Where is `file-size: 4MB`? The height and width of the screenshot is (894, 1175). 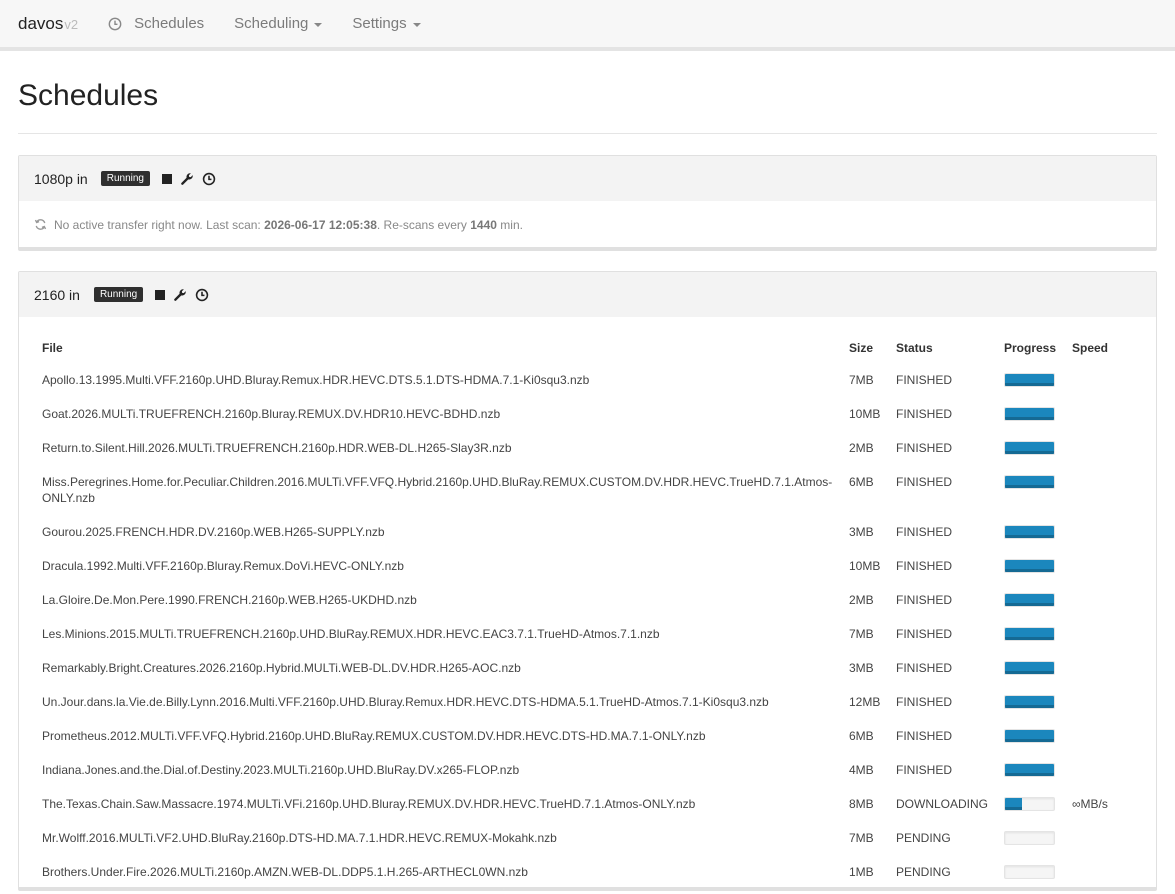 file-size: 4MB is located at coordinates (861, 770).